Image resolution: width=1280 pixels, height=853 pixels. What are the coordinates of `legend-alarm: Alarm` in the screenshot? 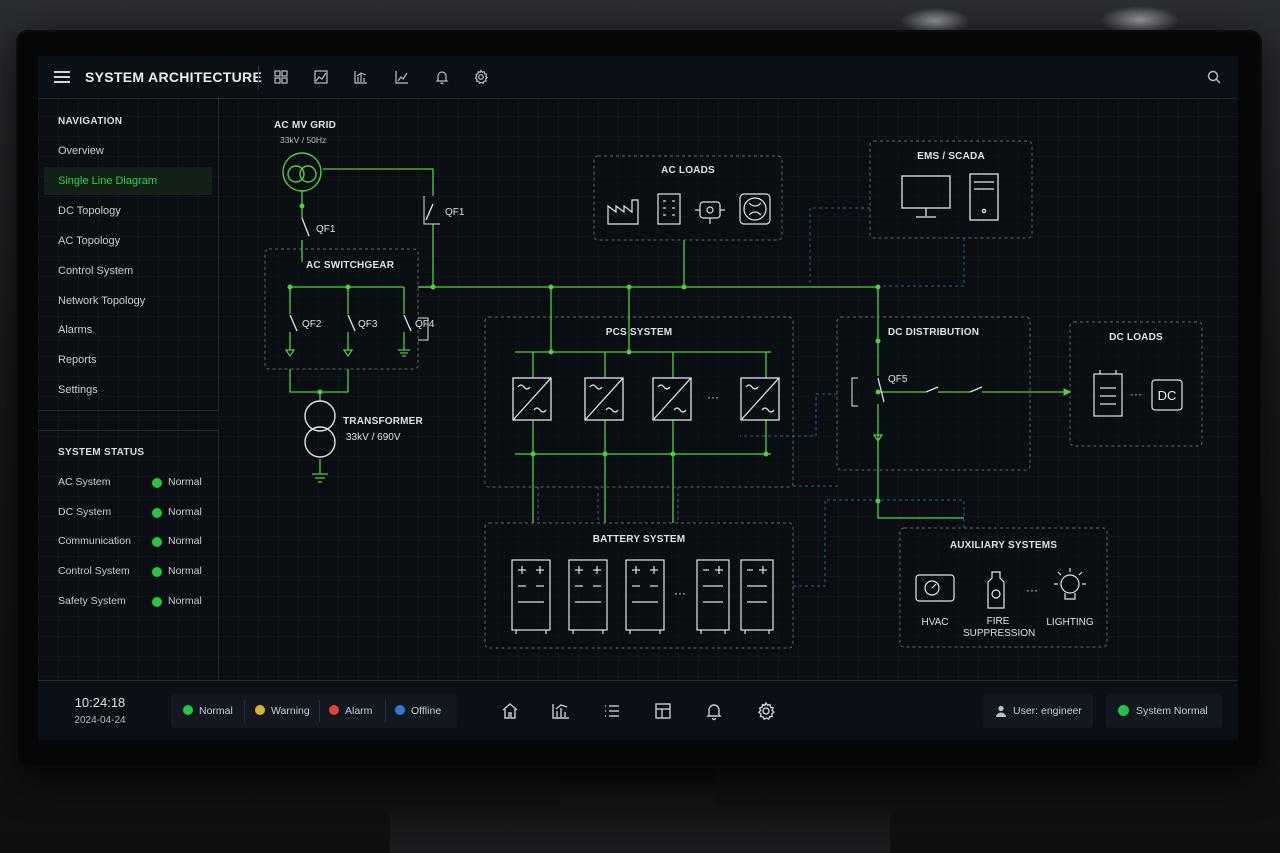 It's located at (350, 711).